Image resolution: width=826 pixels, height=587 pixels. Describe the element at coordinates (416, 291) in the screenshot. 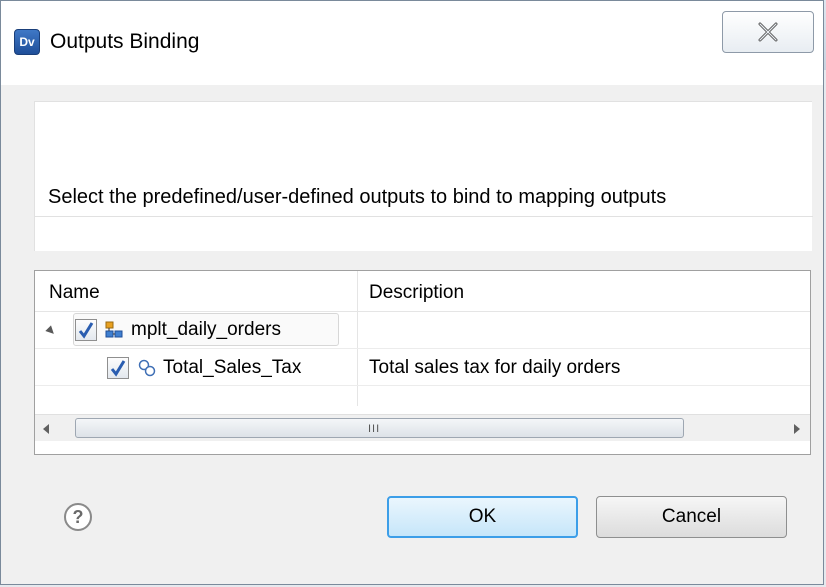

I see `column-header-description: Description` at that location.